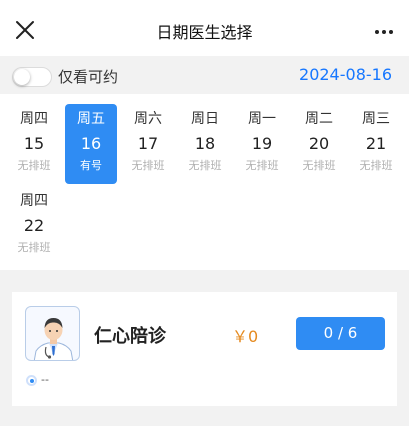 The height and width of the screenshot is (426, 409). I want to click on day-number: 17, so click(148, 143).